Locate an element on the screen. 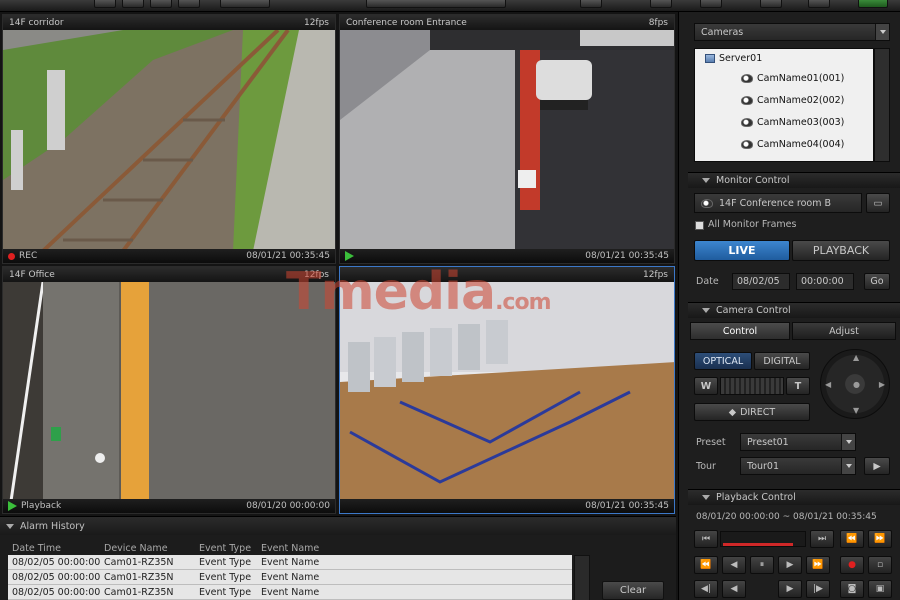 The height and width of the screenshot is (600, 900). top-toolbar is located at coordinates (450, 6).